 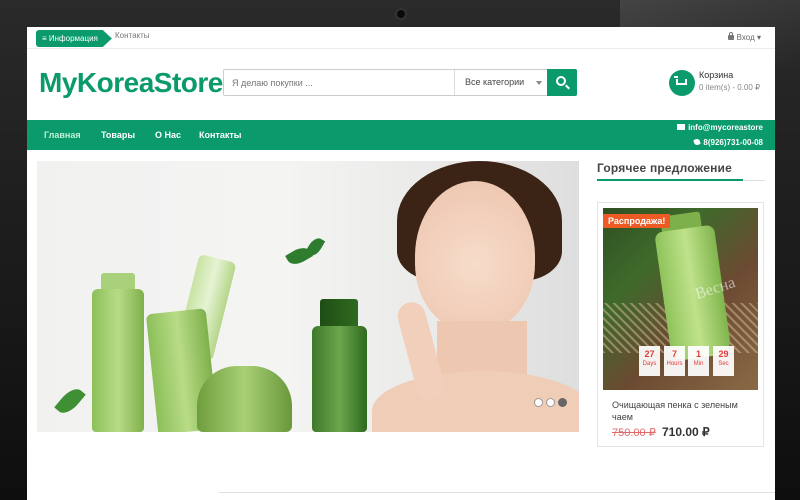 What do you see at coordinates (674, 354) in the screenshot?
I see `countdown-value: 7` at bounding box center [674, 354].